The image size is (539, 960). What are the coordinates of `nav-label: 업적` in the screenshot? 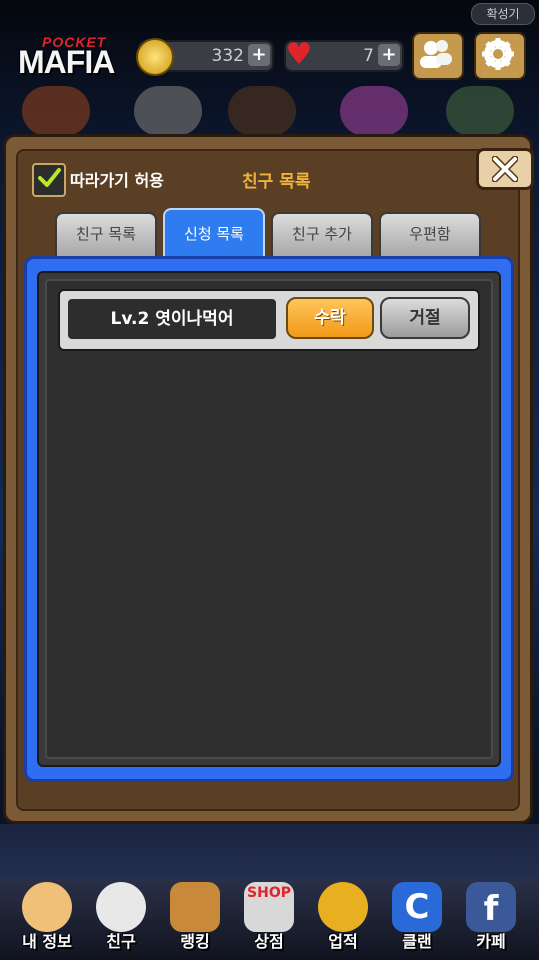 It's located at (343, 941).